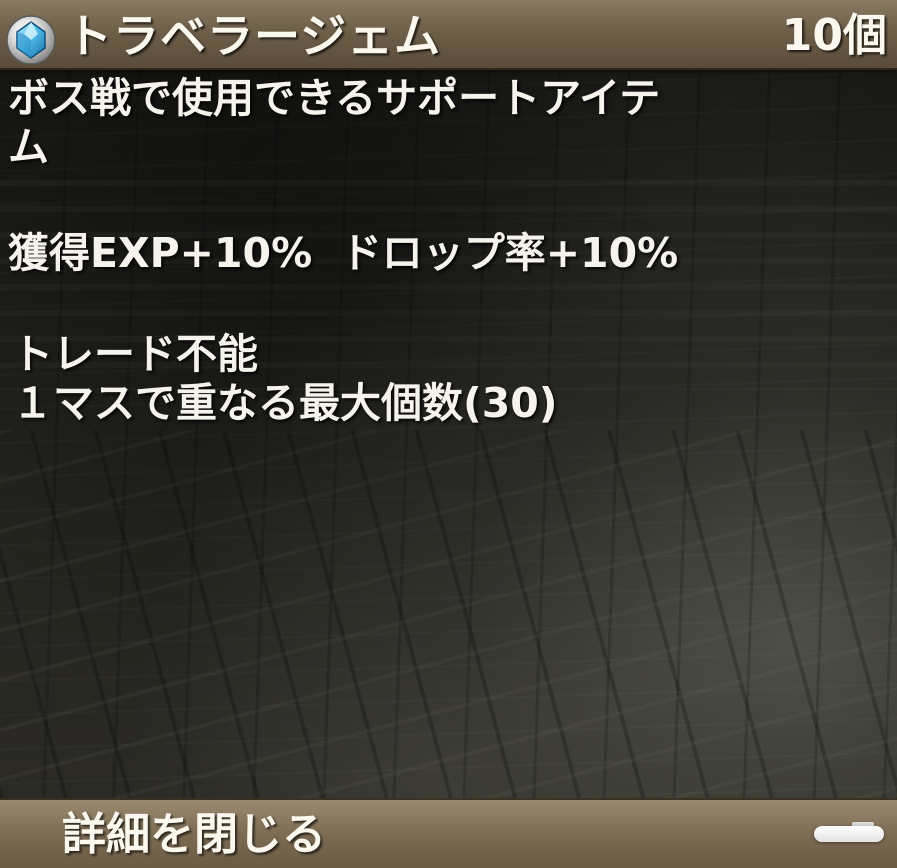 The width and height of the screenshot is (897, 868). Describe the element at coordinates (448, 833) in the screenshot. I see `close-details-button: 詳細を閉じる` at that location.